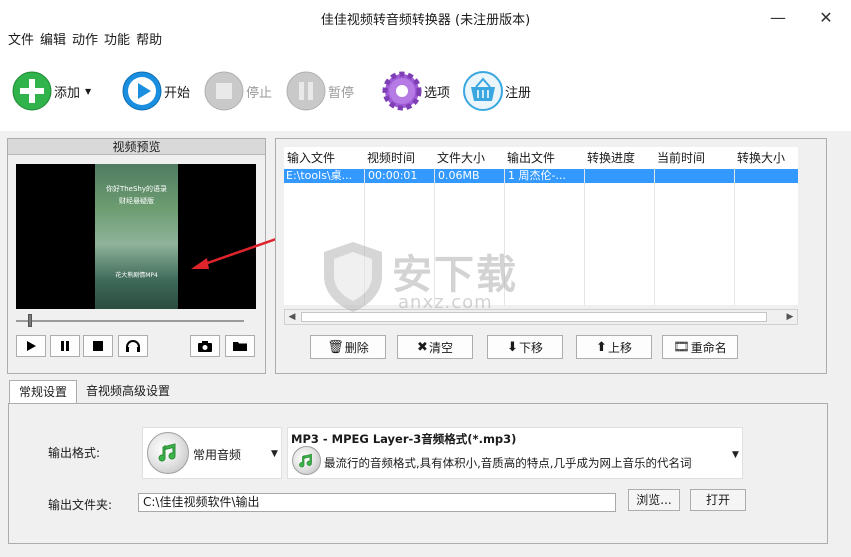 The image size is (851, 557). I want to click on pause-preview-button, so click(65, 346).